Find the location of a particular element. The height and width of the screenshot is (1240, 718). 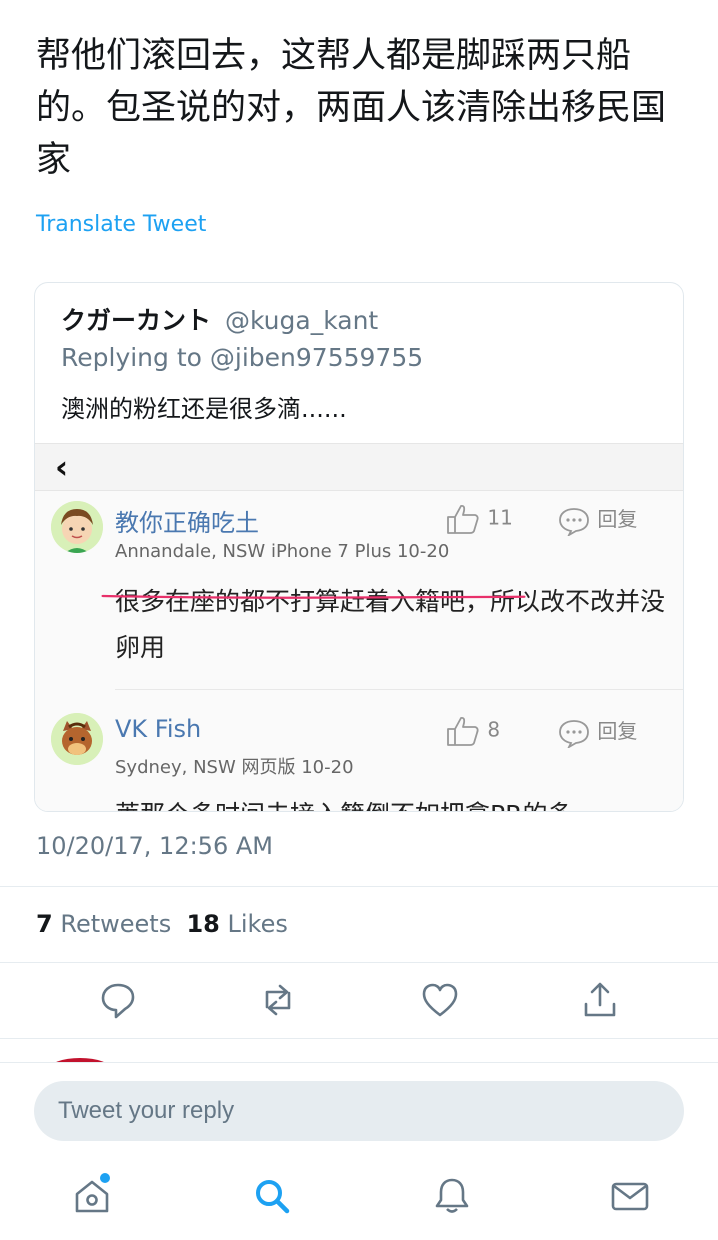

next-tweet-avatar-sliver is located at coordinates (80, 1060).